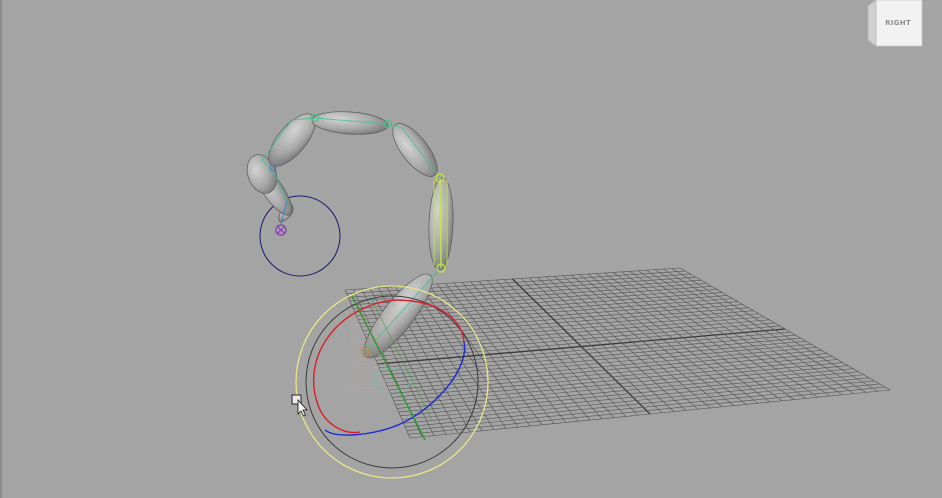 This screenshot has width=942, height=498. Describe the element at coordinates (348, 236) in the screenshot. I see `skeleton-chain` at that location.